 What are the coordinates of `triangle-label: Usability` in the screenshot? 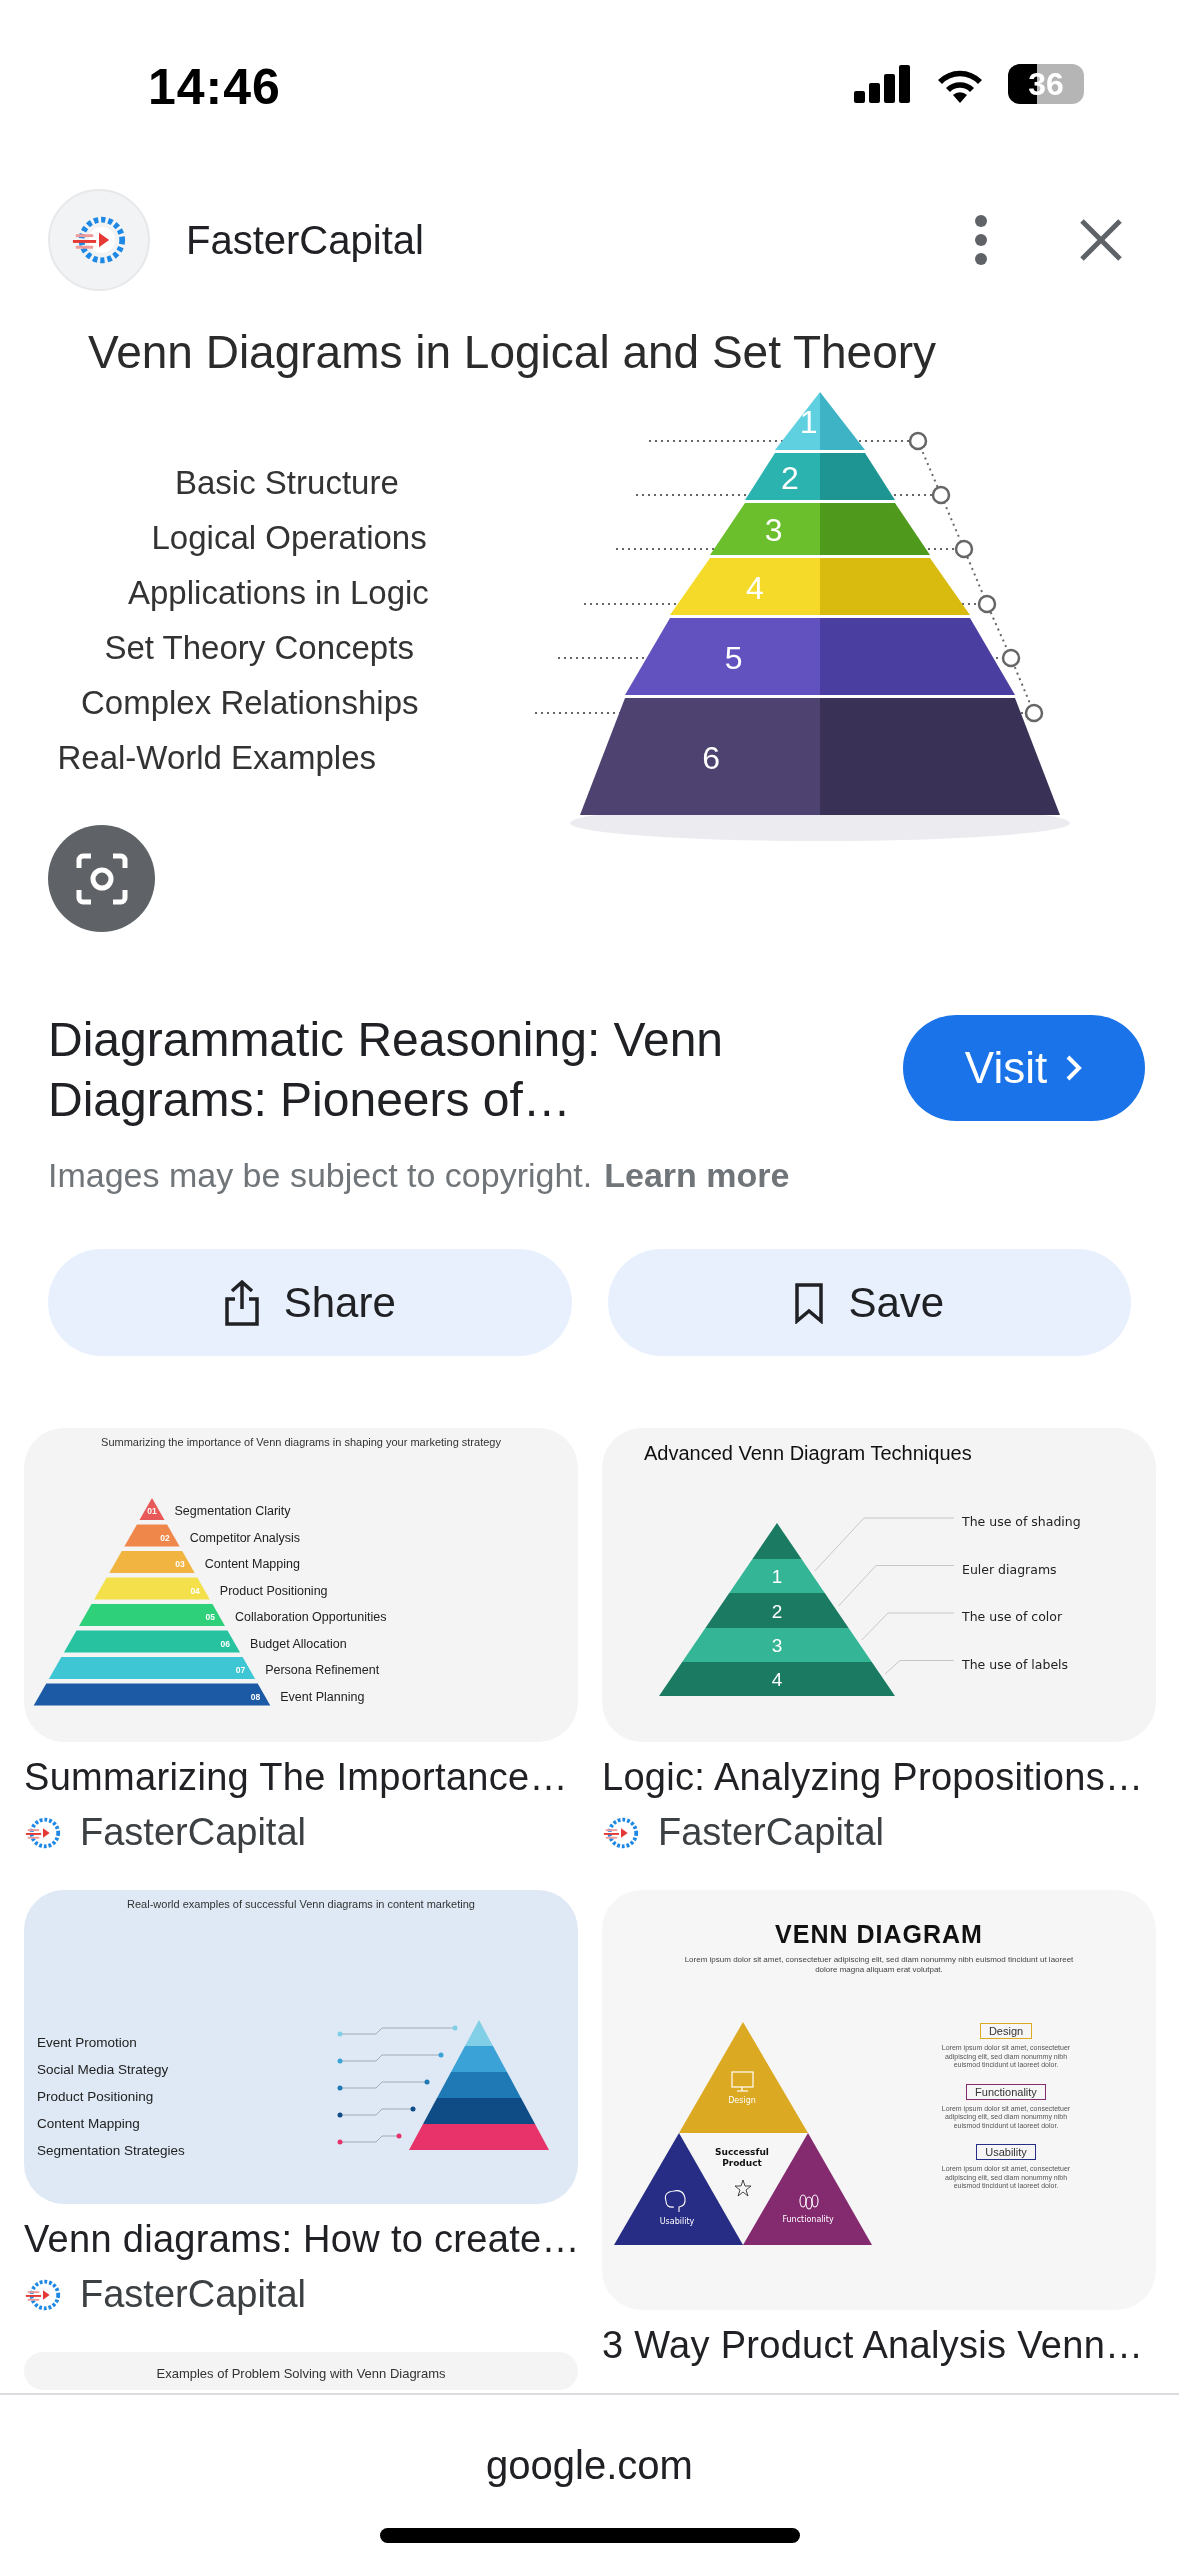 It's located at (677, 2221).